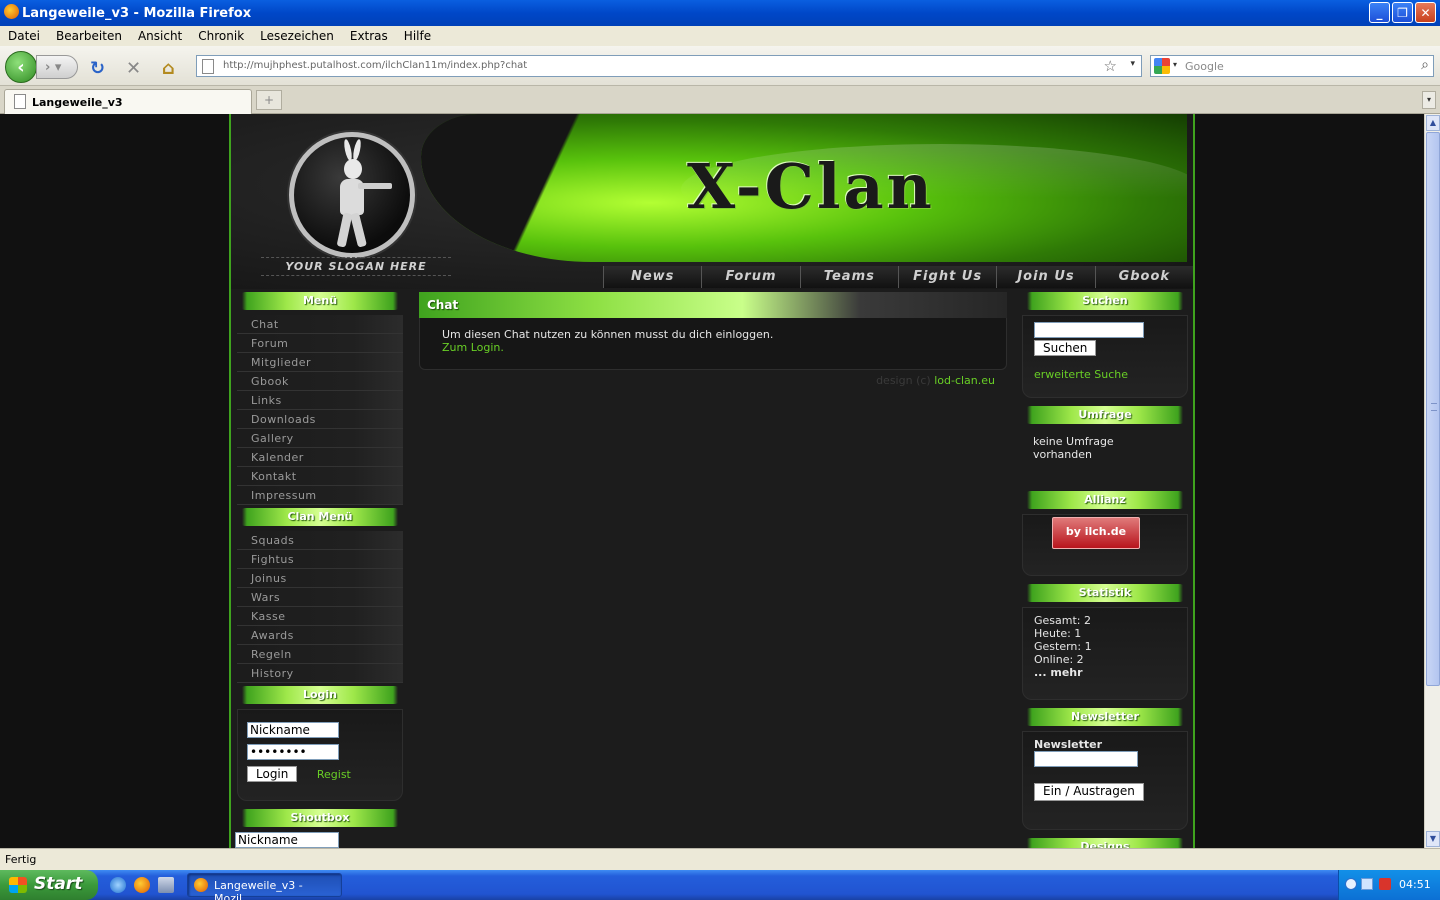 The image size is (1440, 900). What do you see at coordinates (21, 67) in the screenshot?
I see `back-button: ‹` at bounding box center [21, 67].